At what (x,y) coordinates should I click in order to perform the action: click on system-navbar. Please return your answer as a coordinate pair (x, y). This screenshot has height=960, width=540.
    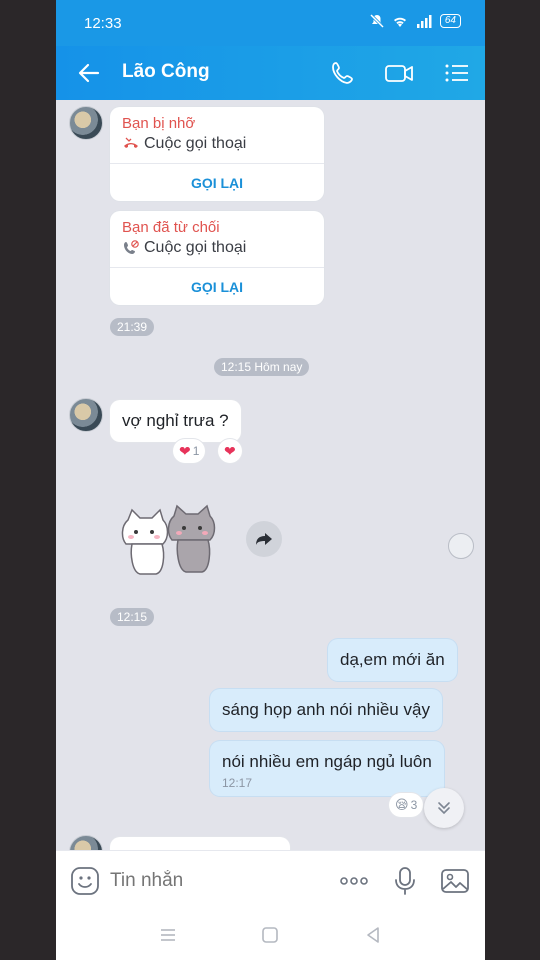
    Looking at the image, I should click on (270, 935).